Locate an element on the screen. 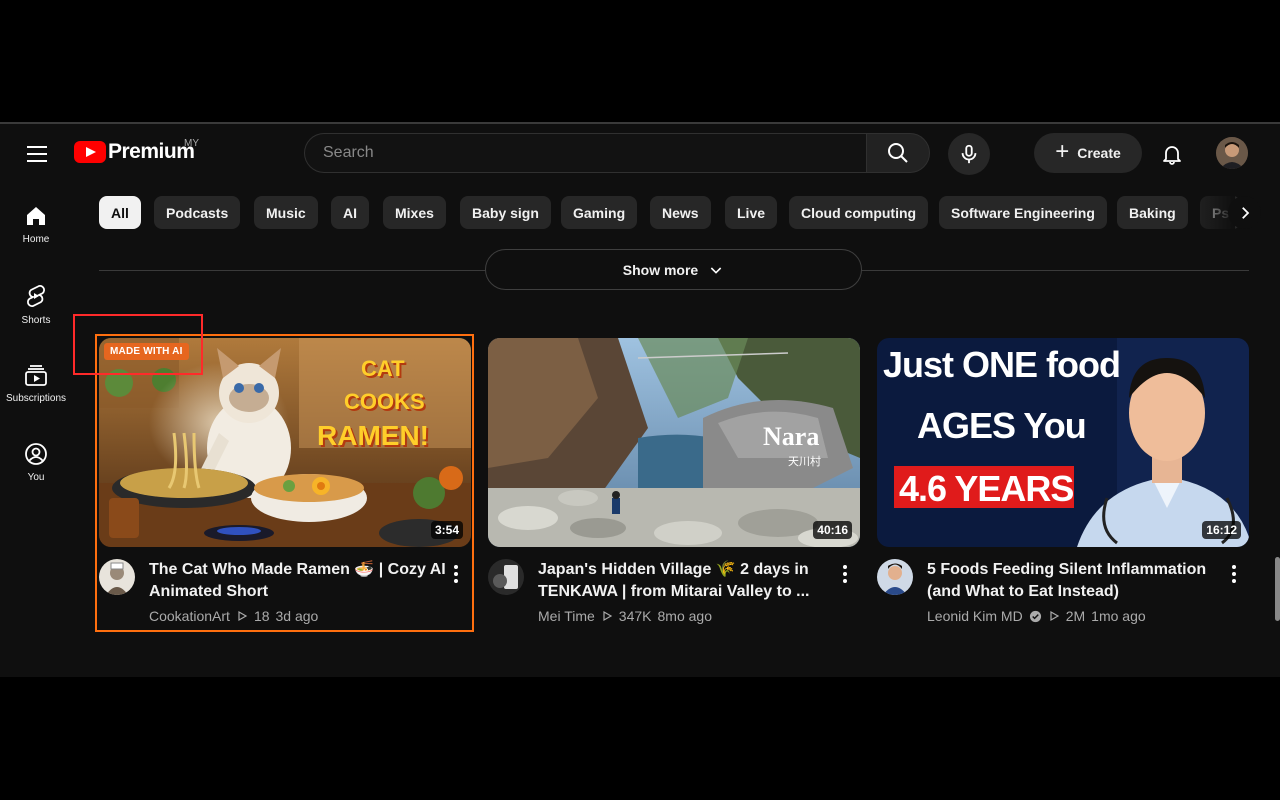 The height and width of the screenshot is (800, 1280). chip-live: Live is located at coordinates (751, 212).